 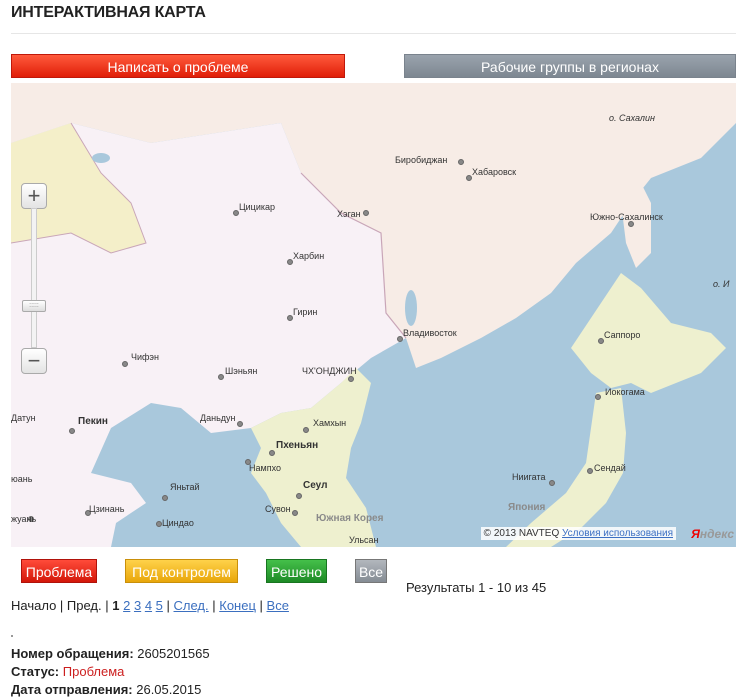 What do you see at coordinates (116, 605) in the screenshot?
I see `pager-current-page: 1` at bounding box center [116, 605].